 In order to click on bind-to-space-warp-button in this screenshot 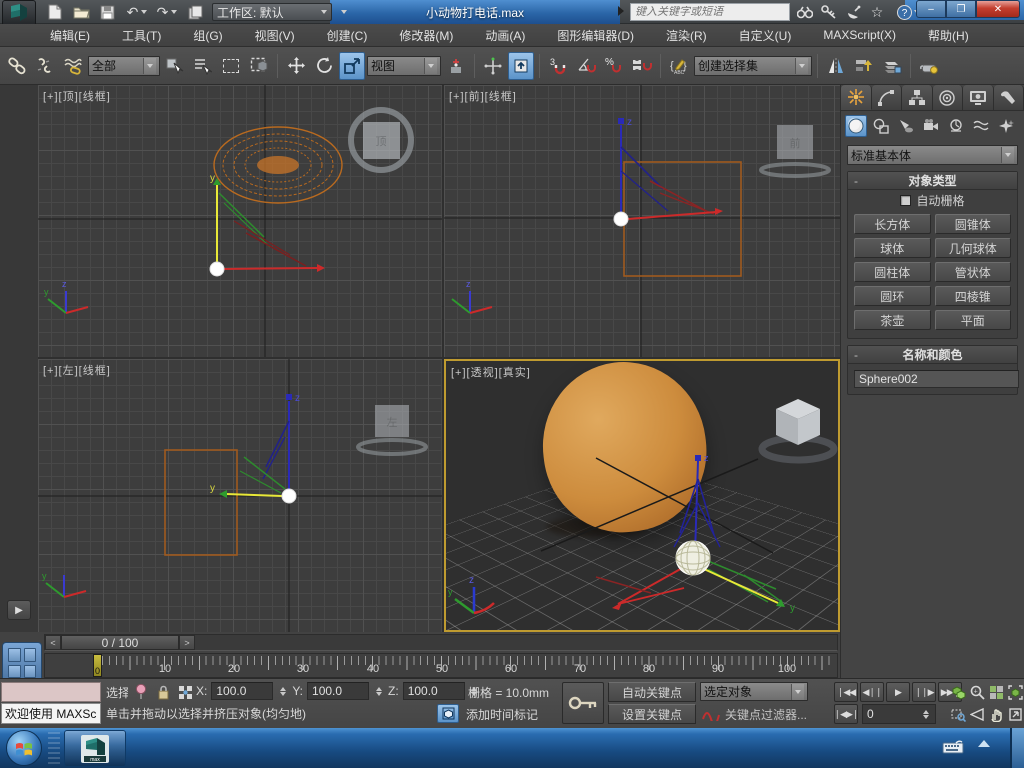, I will do `click(73, 66)`.